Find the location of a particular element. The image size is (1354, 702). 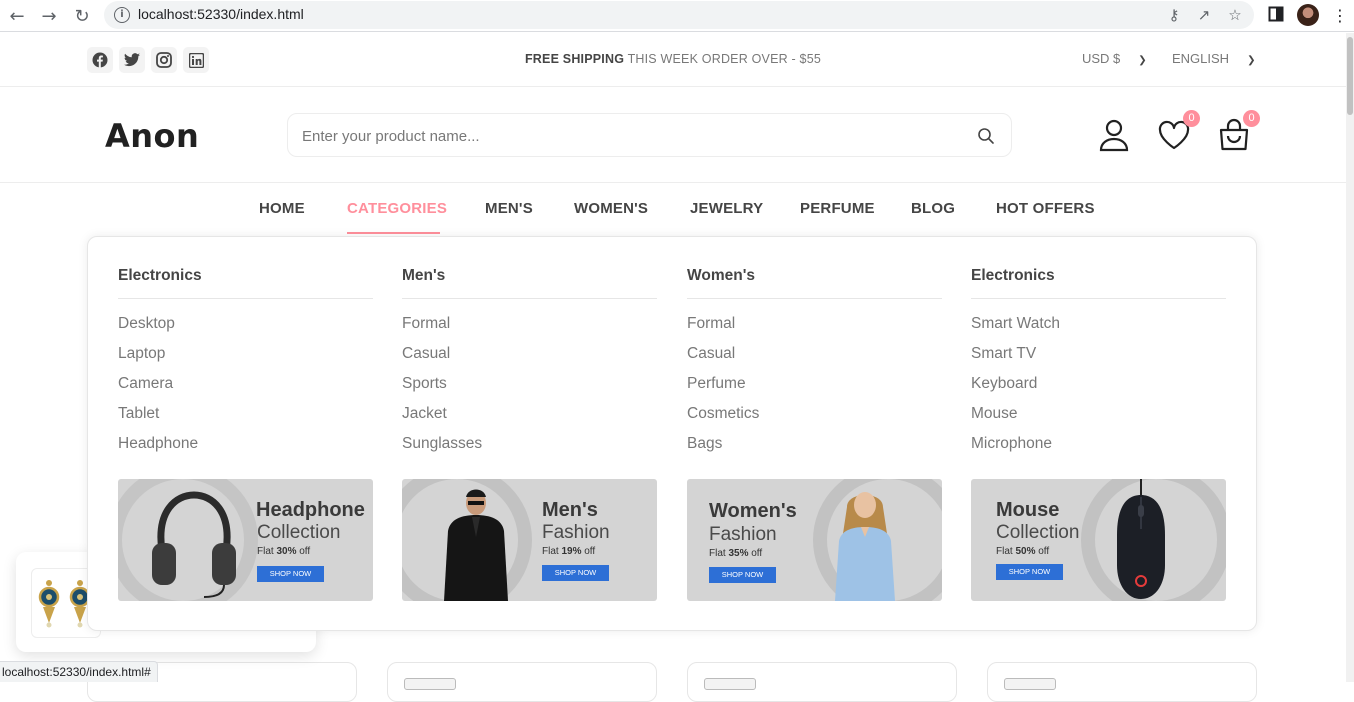

site-info-icon: i is located at coordinates (122, 15).